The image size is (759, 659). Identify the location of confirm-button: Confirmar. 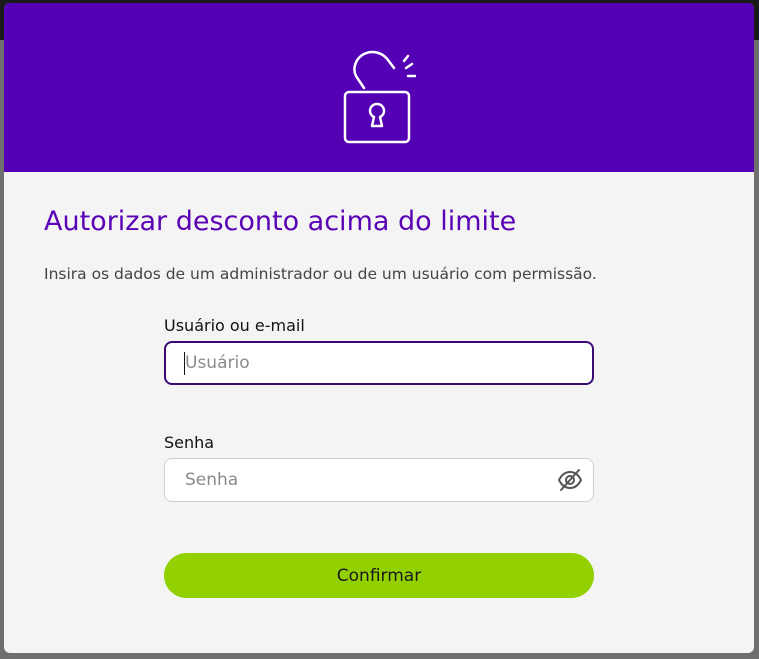
(379, 575).